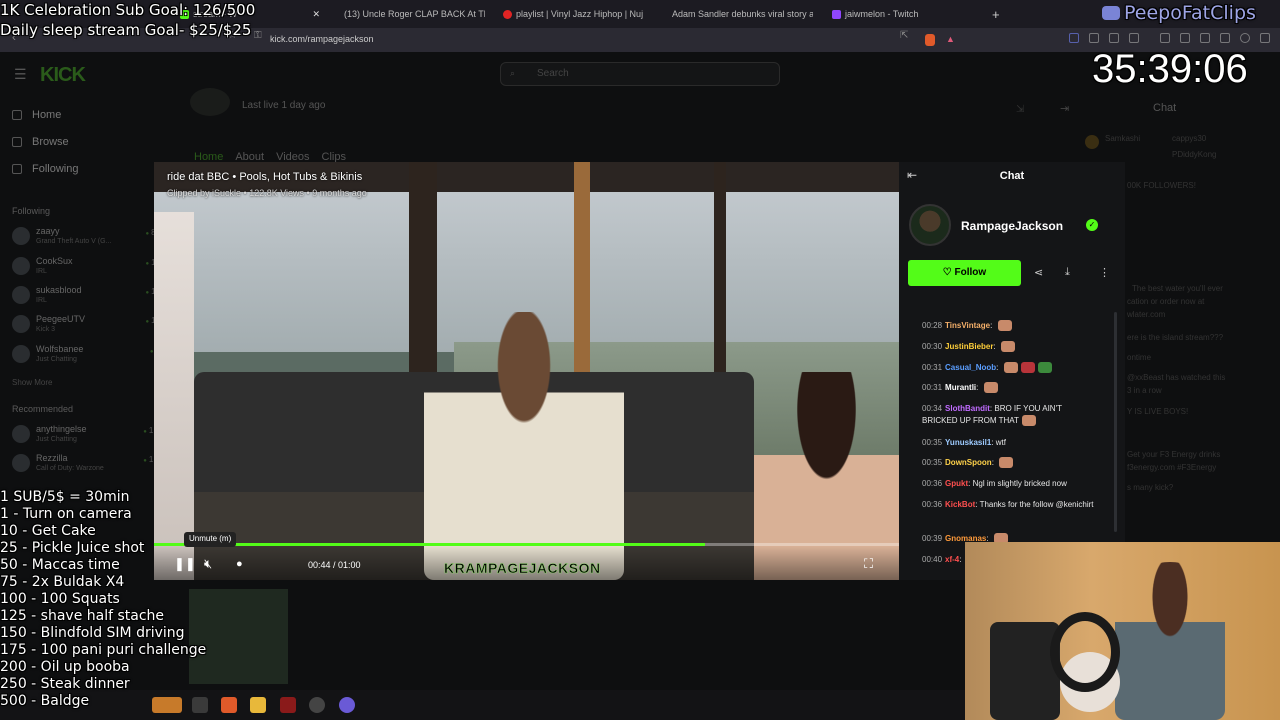 The image size is (1280, 720). I want to click on music-icon, so click(1165, 38).